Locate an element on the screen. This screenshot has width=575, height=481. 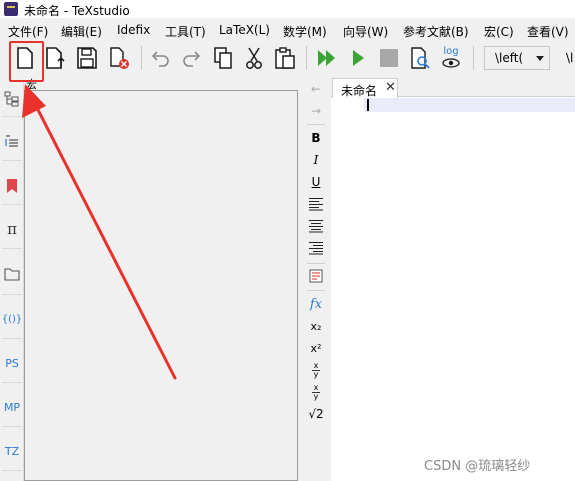
undo-button is located at coordinates (161, 58).